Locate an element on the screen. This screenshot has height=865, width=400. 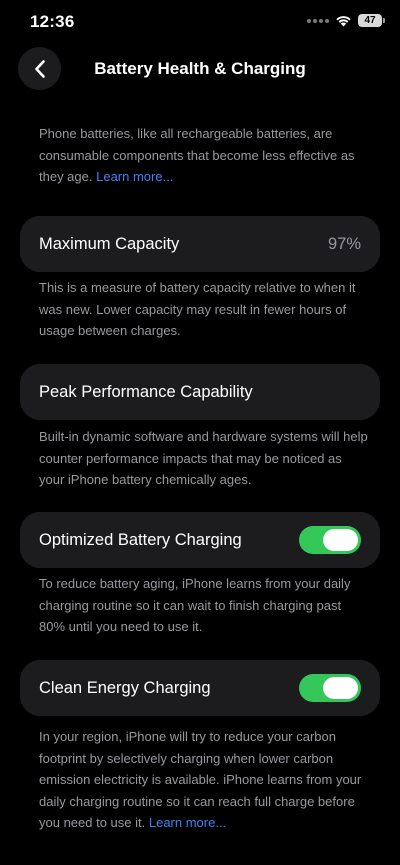
clean-energy-row: Clean Energy Charging is located at coordinates (200, 688).